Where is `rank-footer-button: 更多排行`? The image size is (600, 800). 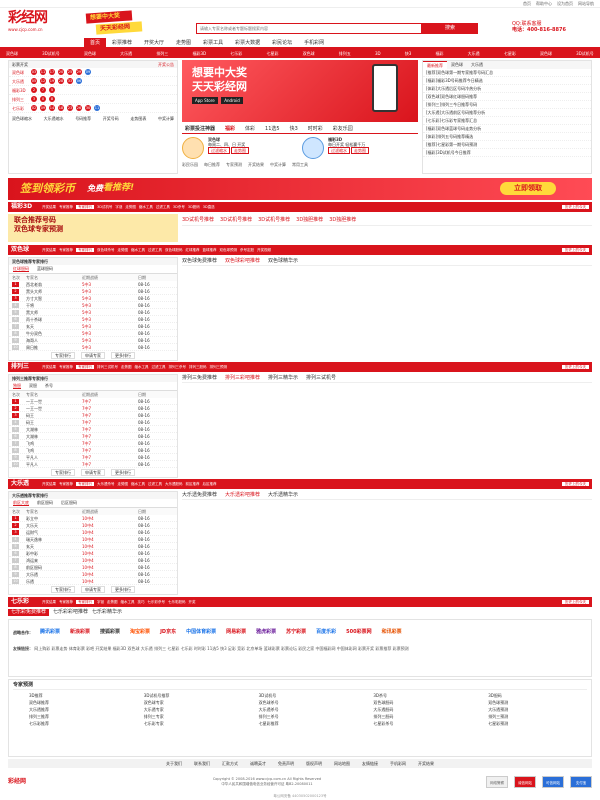 rank-footer-button: 更多排行 is located at coordinates (123, 355).